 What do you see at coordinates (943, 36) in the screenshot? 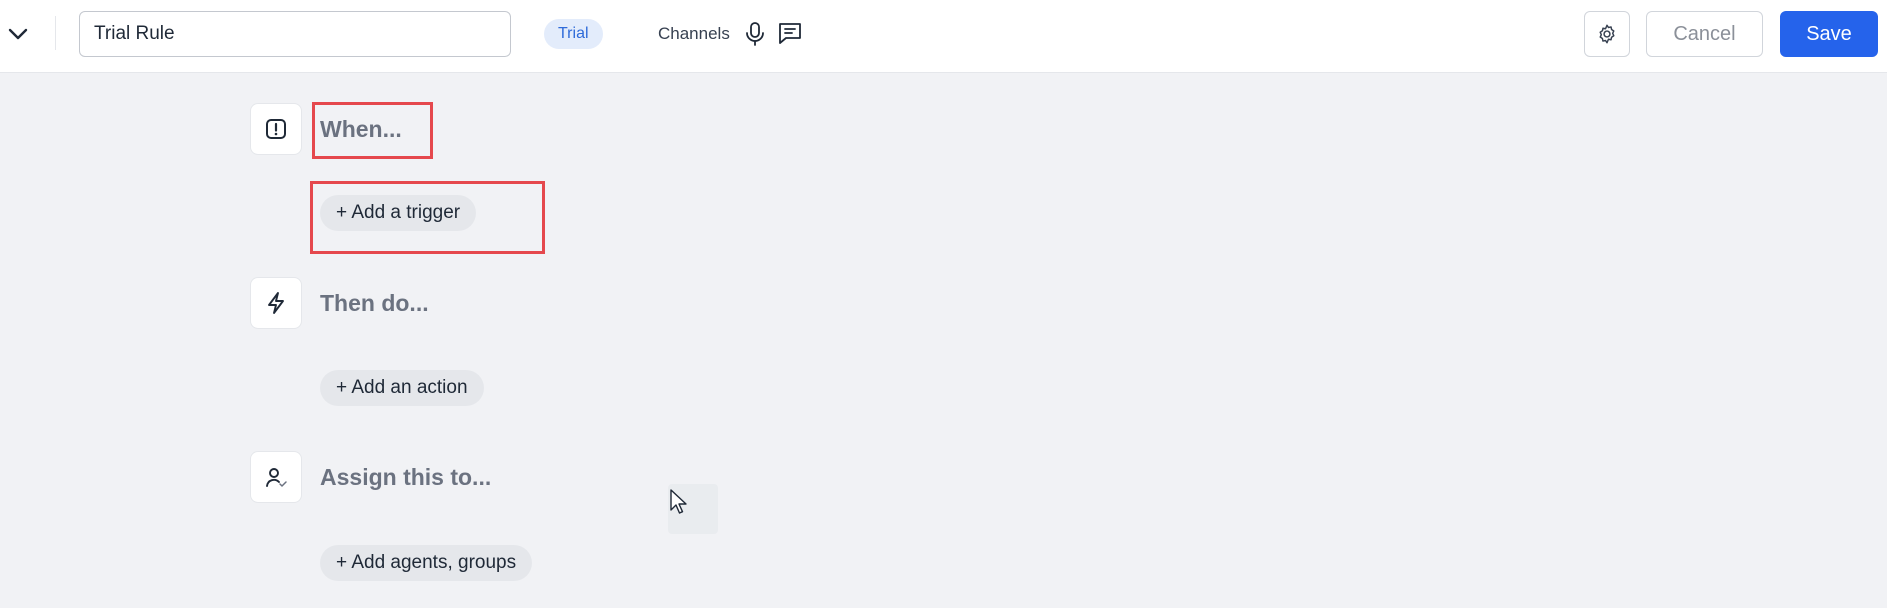
I see `top-bar: Trial Channels Cancel Save` at bounding box center [943, 36].